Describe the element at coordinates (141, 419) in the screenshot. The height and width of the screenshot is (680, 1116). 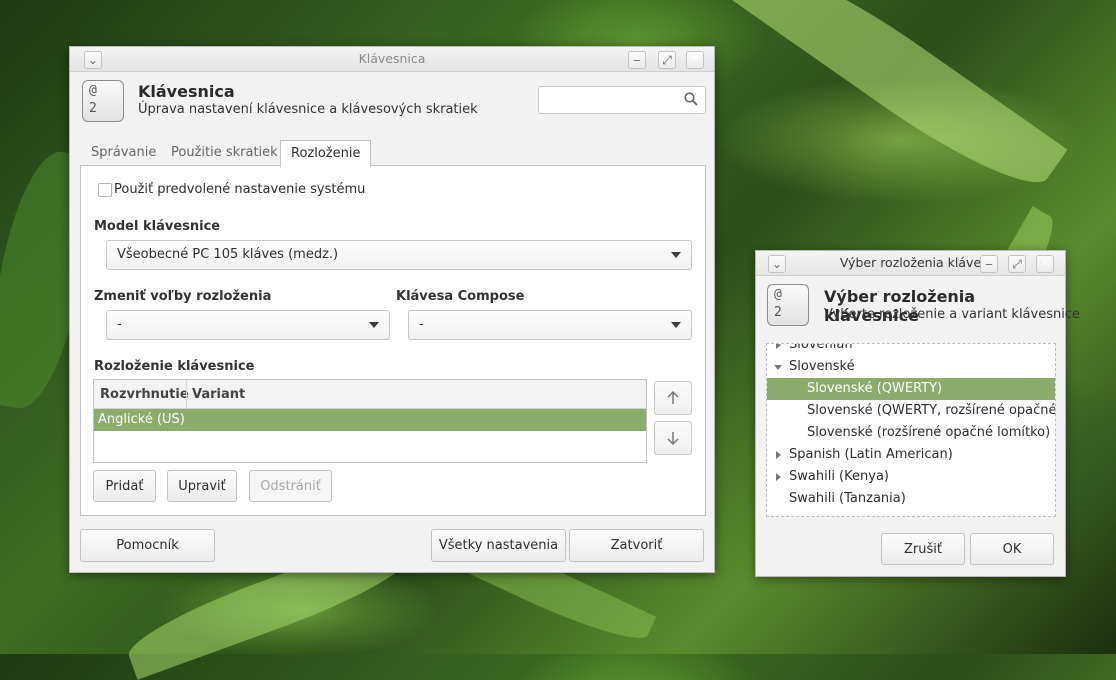
I see `table-cell-layout: Anglické (US)` at that location.